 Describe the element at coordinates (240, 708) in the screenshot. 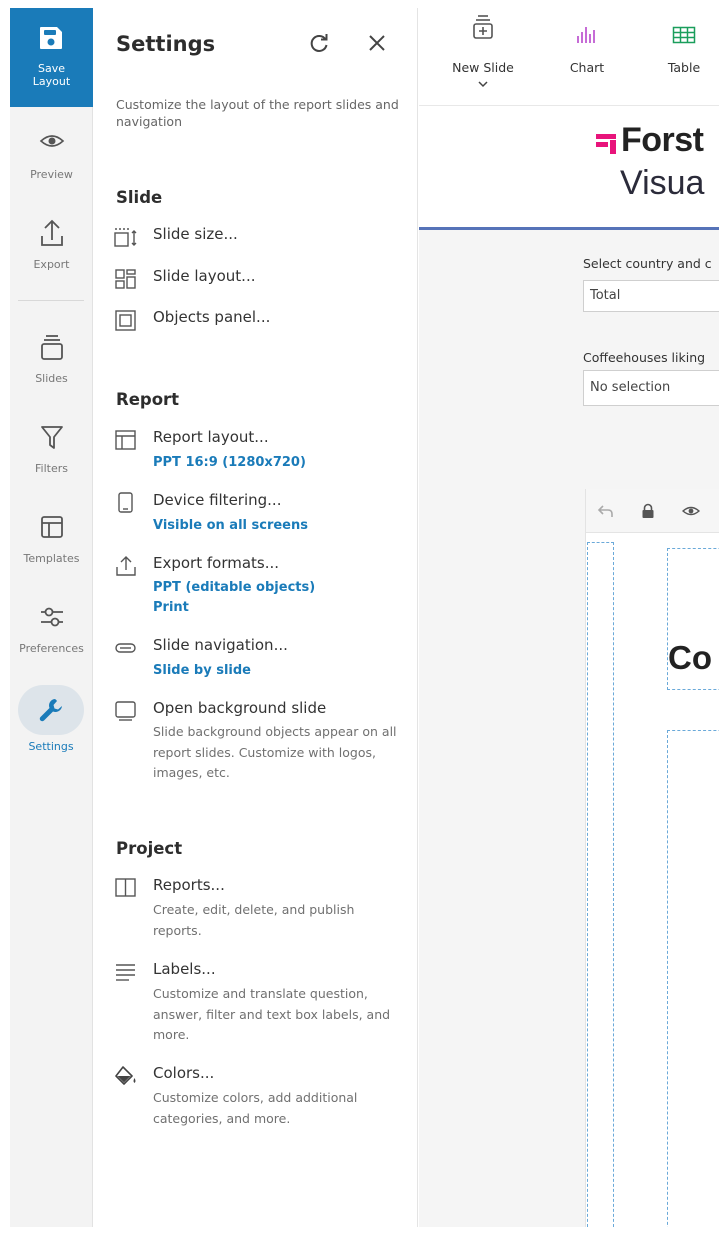

I see `option-background-slide-label: Open background slide` at that location.